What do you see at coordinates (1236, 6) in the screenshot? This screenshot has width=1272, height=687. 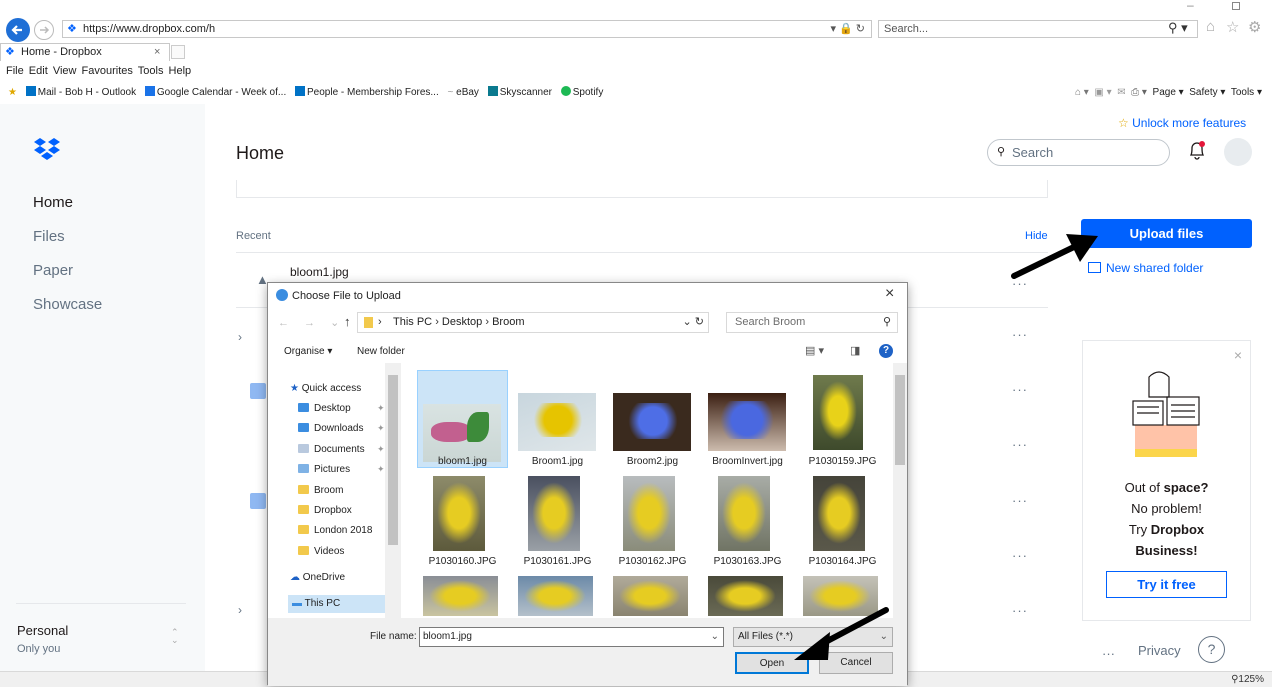 I see `window-maximize-icon` at bounding box center [1236, 6].